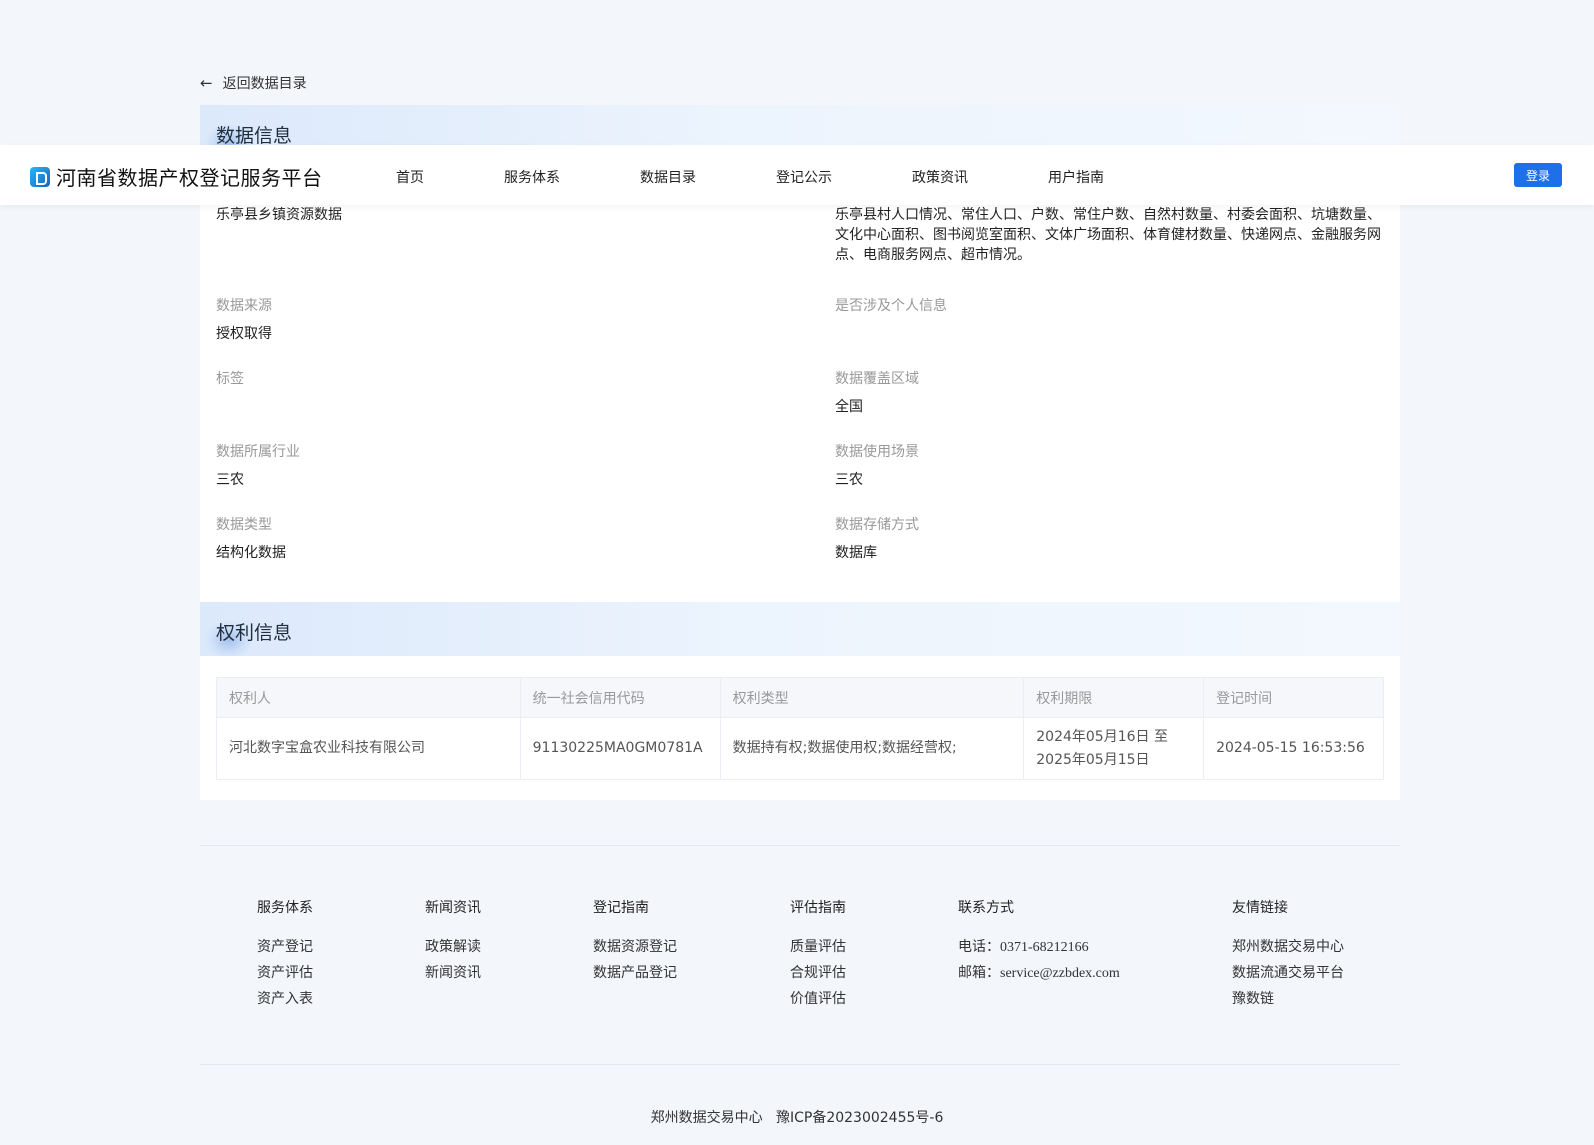  Describe the element at coordinates (230, 480) in the screenshot. I see `industry-value: 三农` at that location.